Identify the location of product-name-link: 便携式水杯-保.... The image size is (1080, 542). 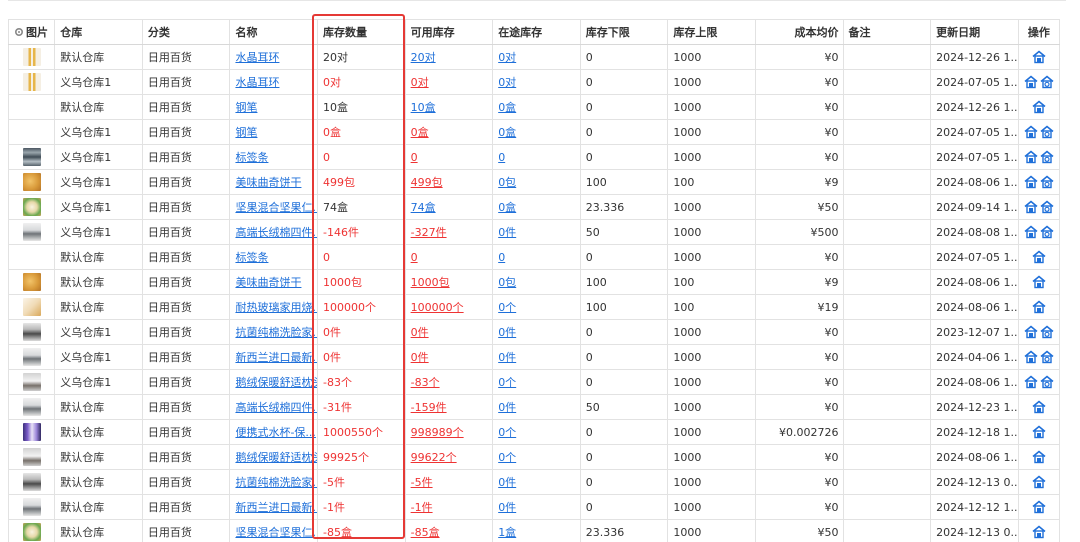
(275, 432).